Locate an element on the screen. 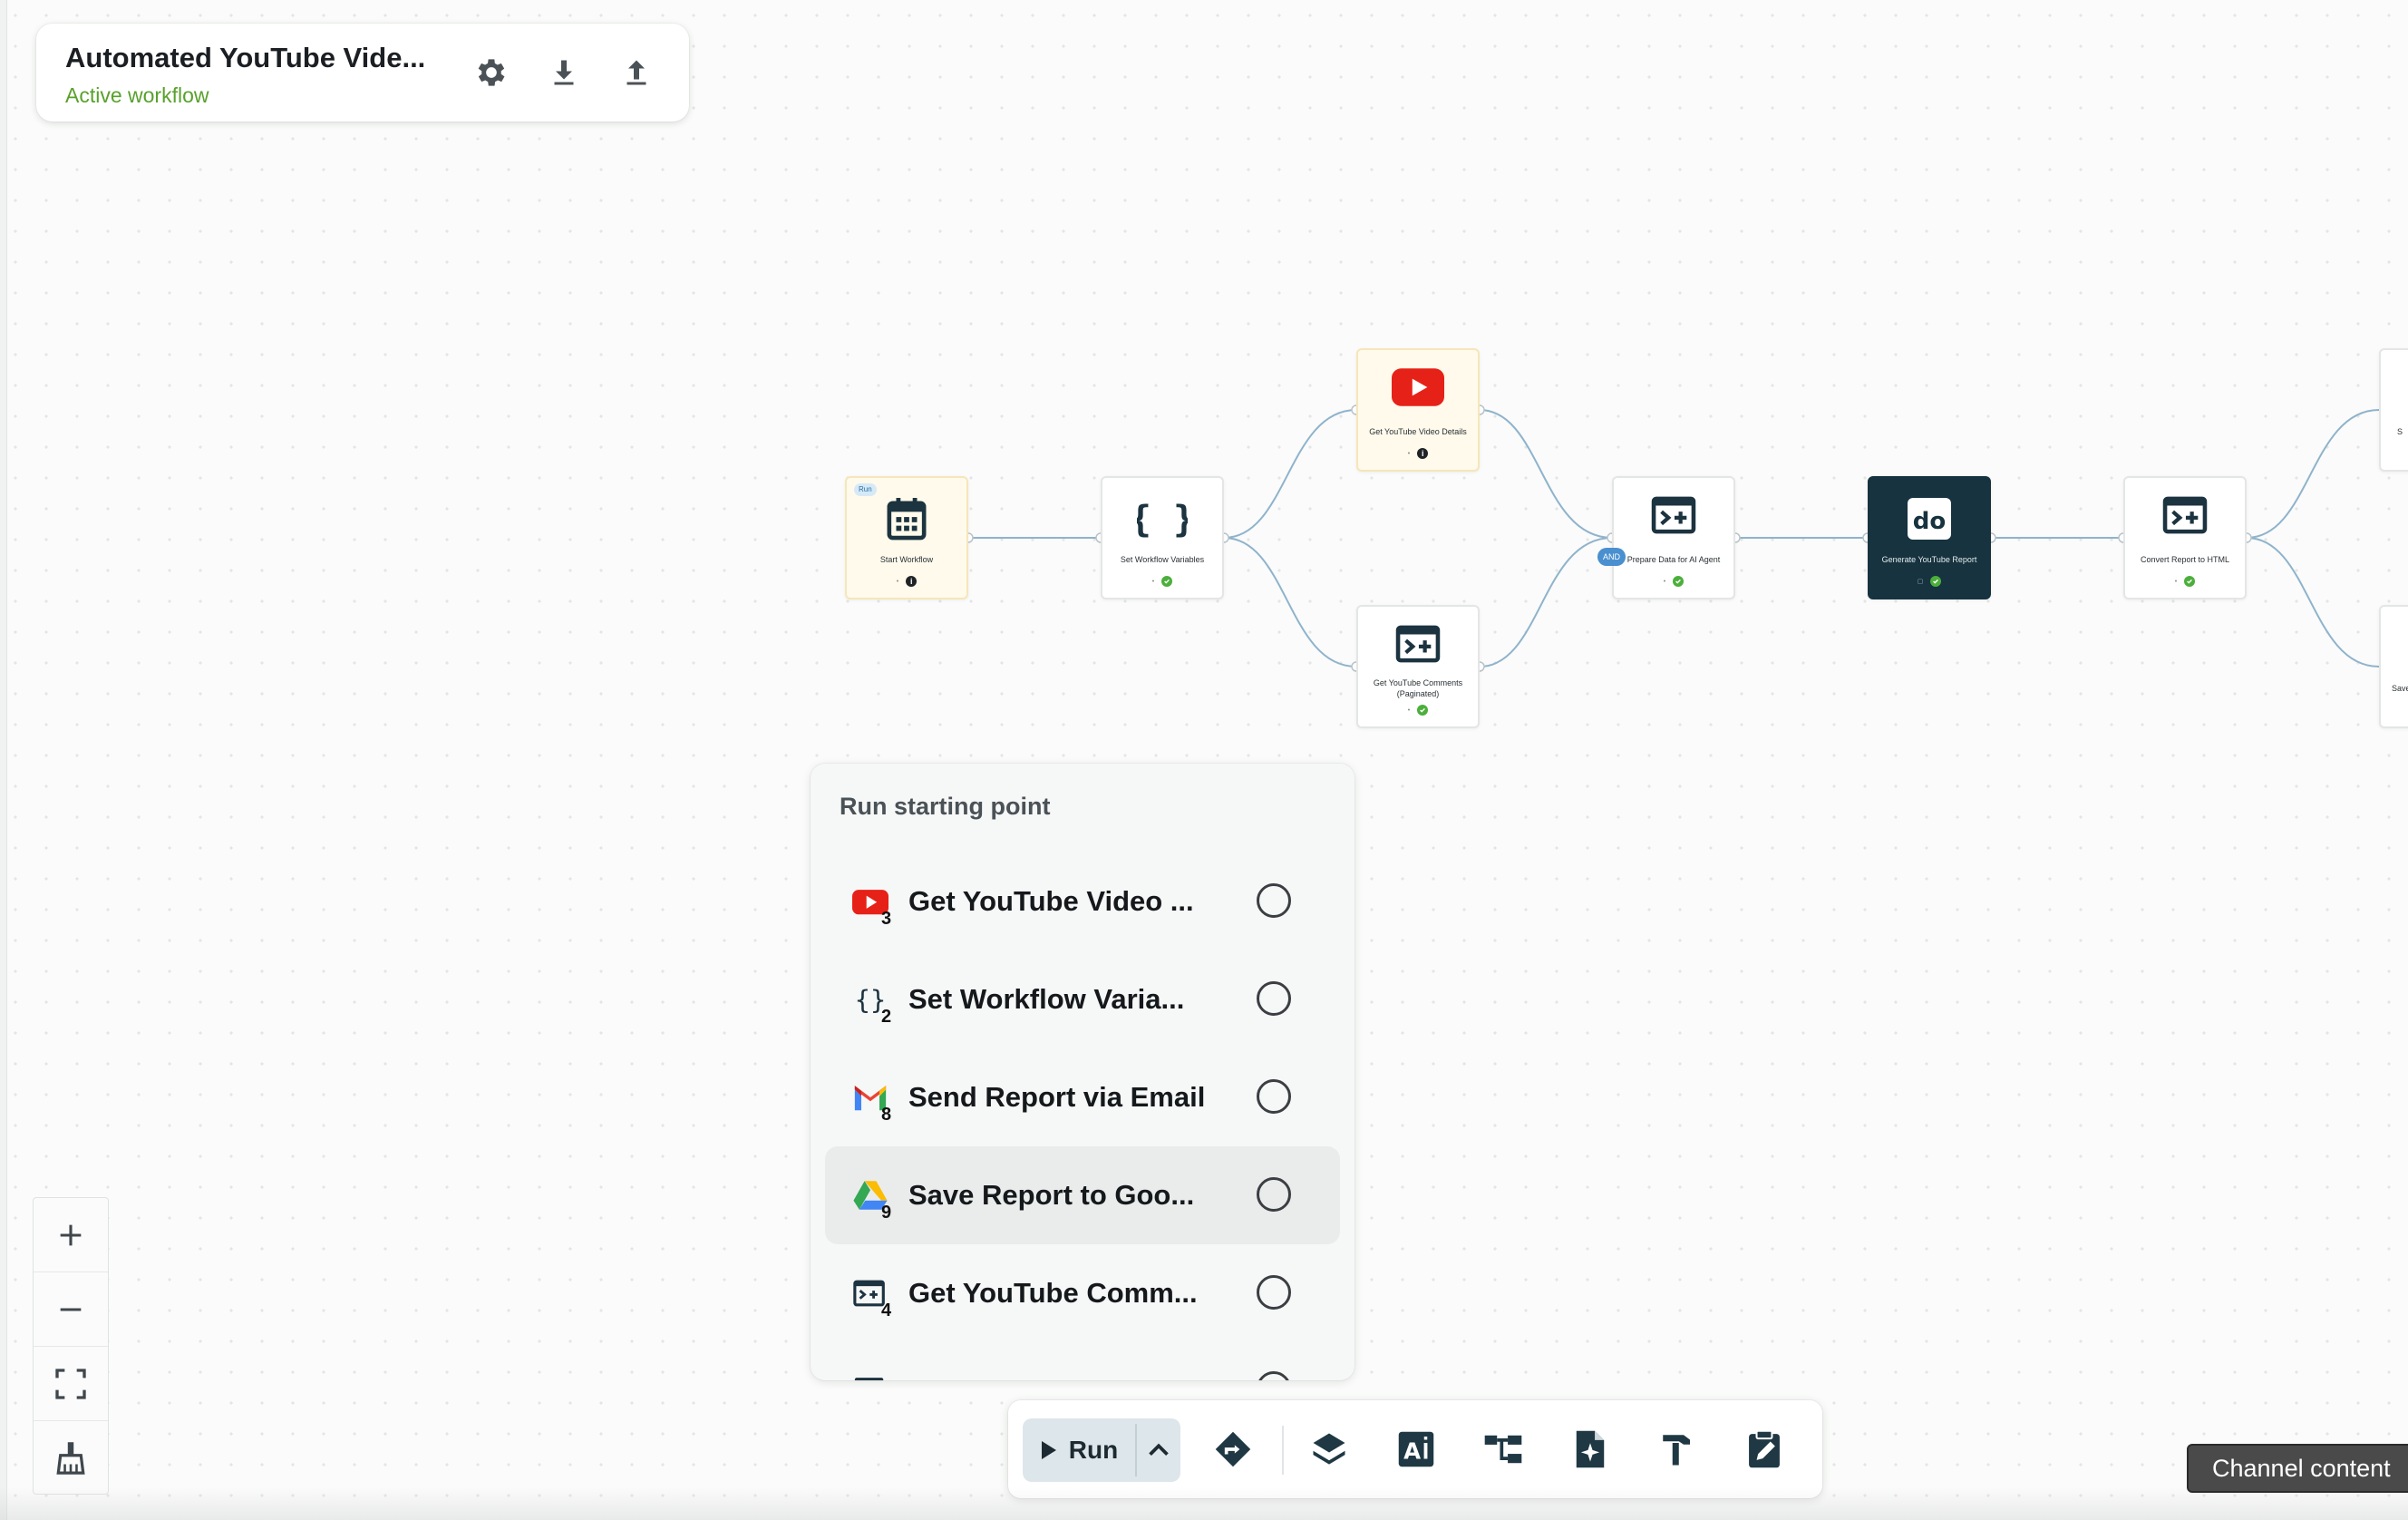  calendar-icon is located at coordinates (906, 519).